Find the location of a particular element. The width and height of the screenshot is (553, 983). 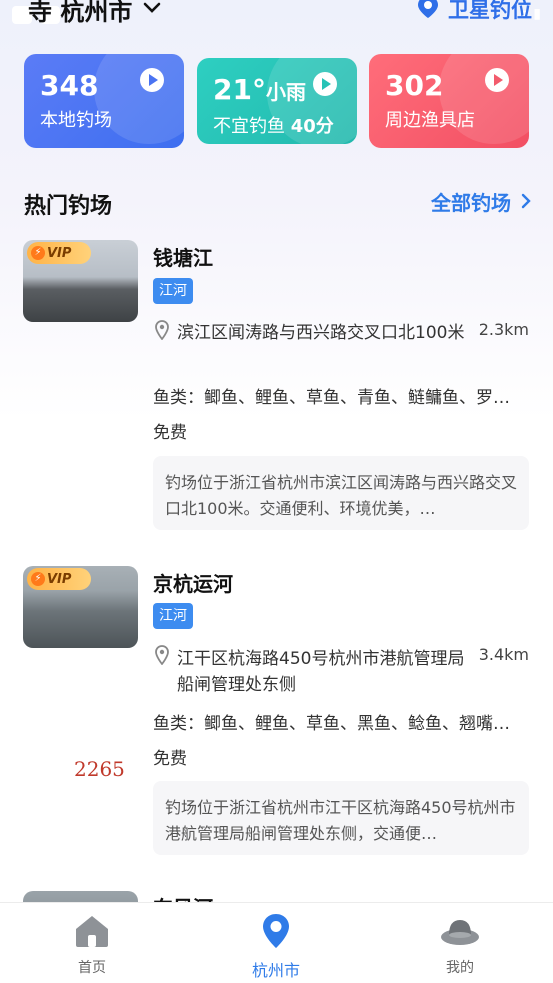

satellite-icon is located at coordinates (428, 12).